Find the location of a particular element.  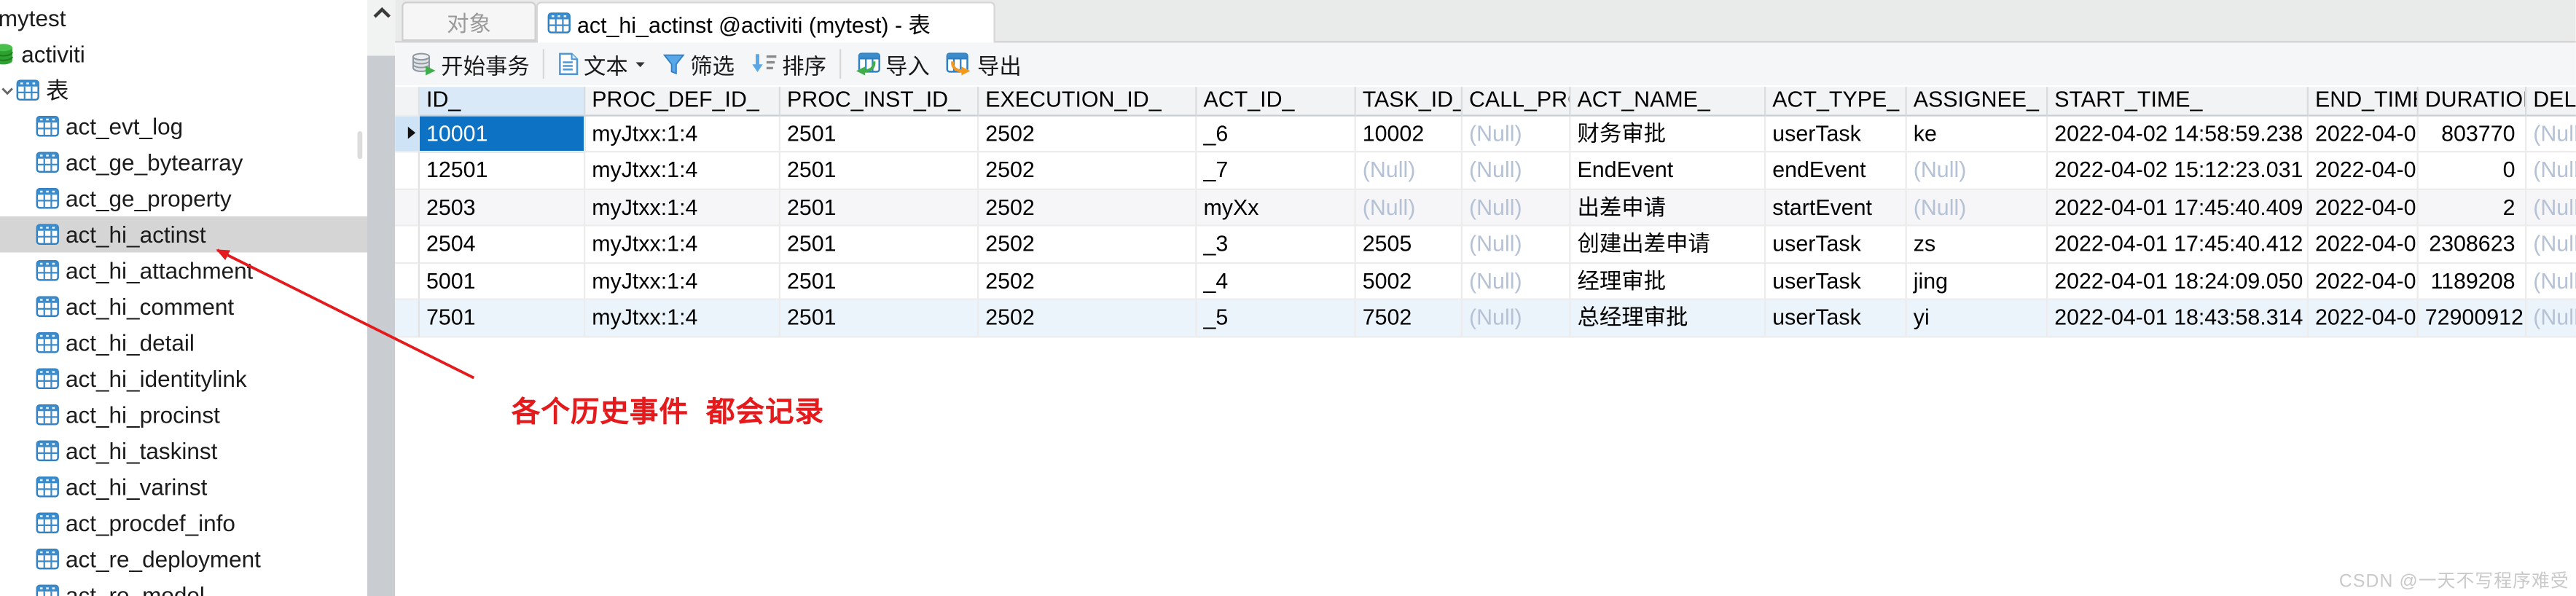

scrollbar-up-button is located at coordinates (381, 13).